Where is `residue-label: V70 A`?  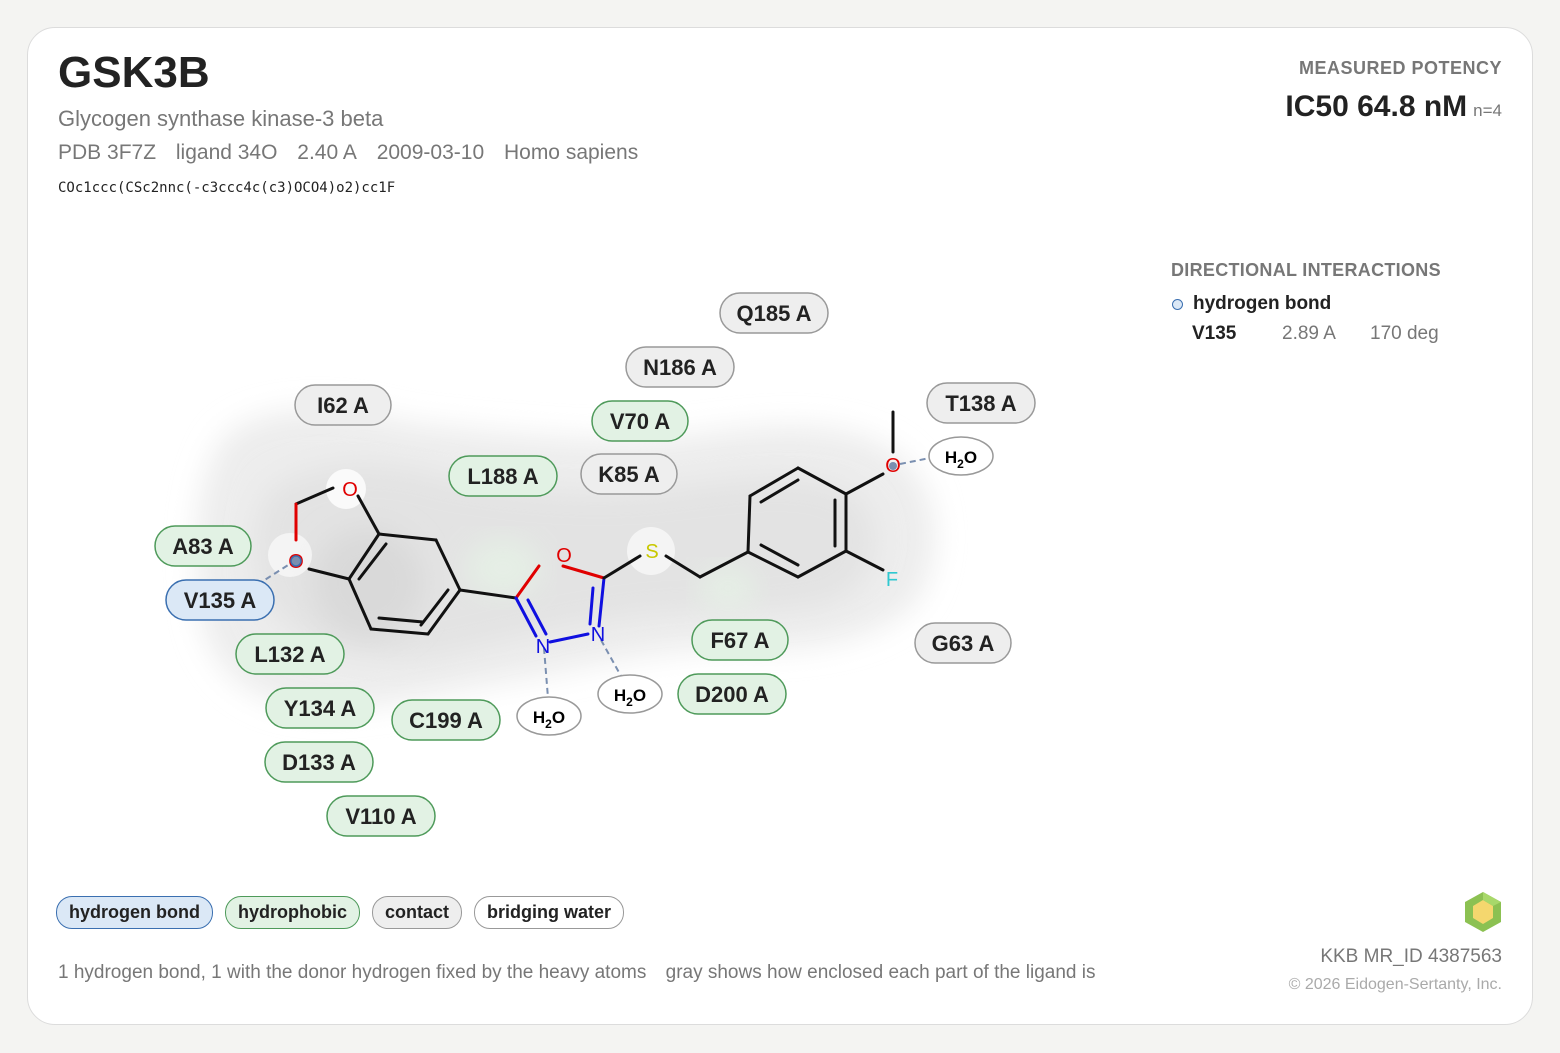 residue-label: V70 A is located at coordinates (640, 421).